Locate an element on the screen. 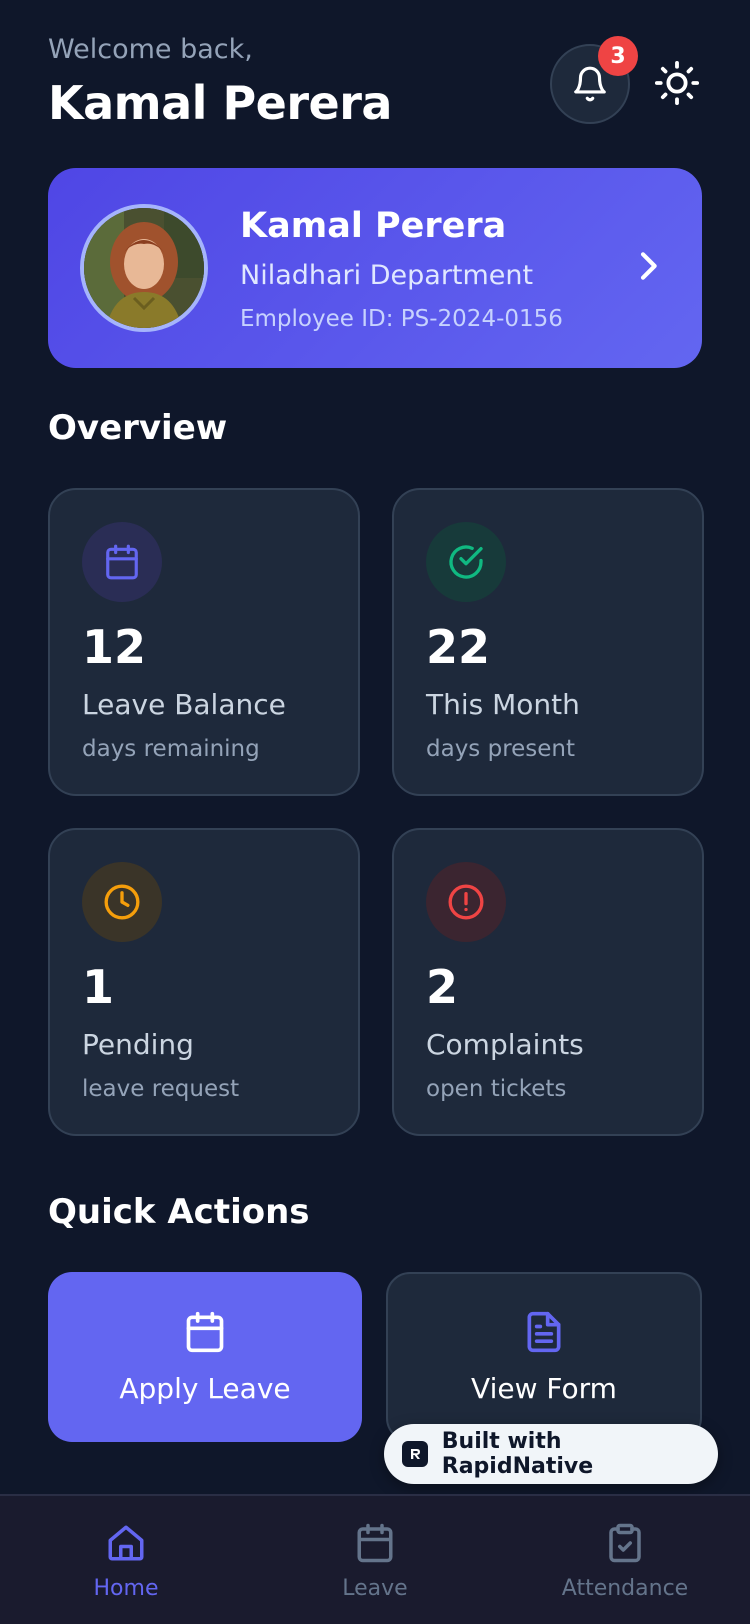 The height and width of the screenshot is (1624, 750). bell-icon is located at coordinates (590, 84).